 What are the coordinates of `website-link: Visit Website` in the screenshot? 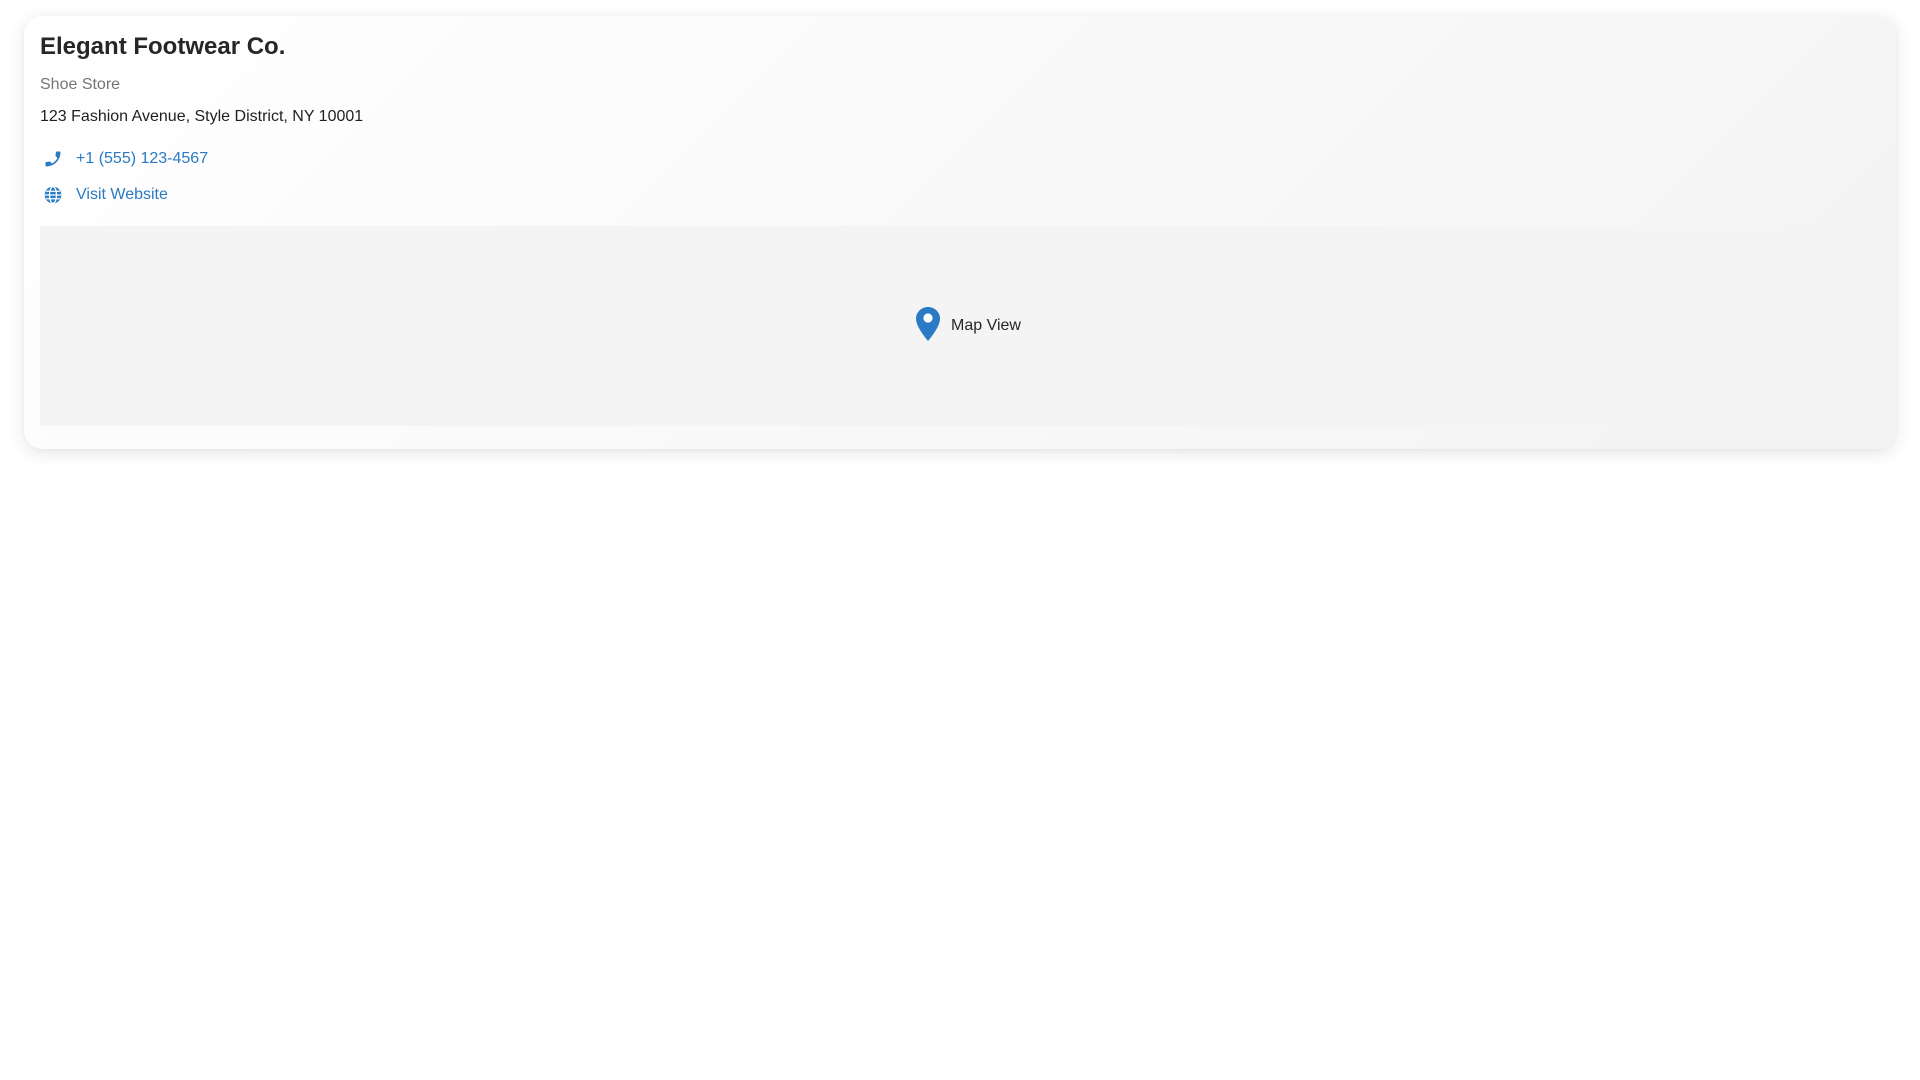 It's located at (122, 195).